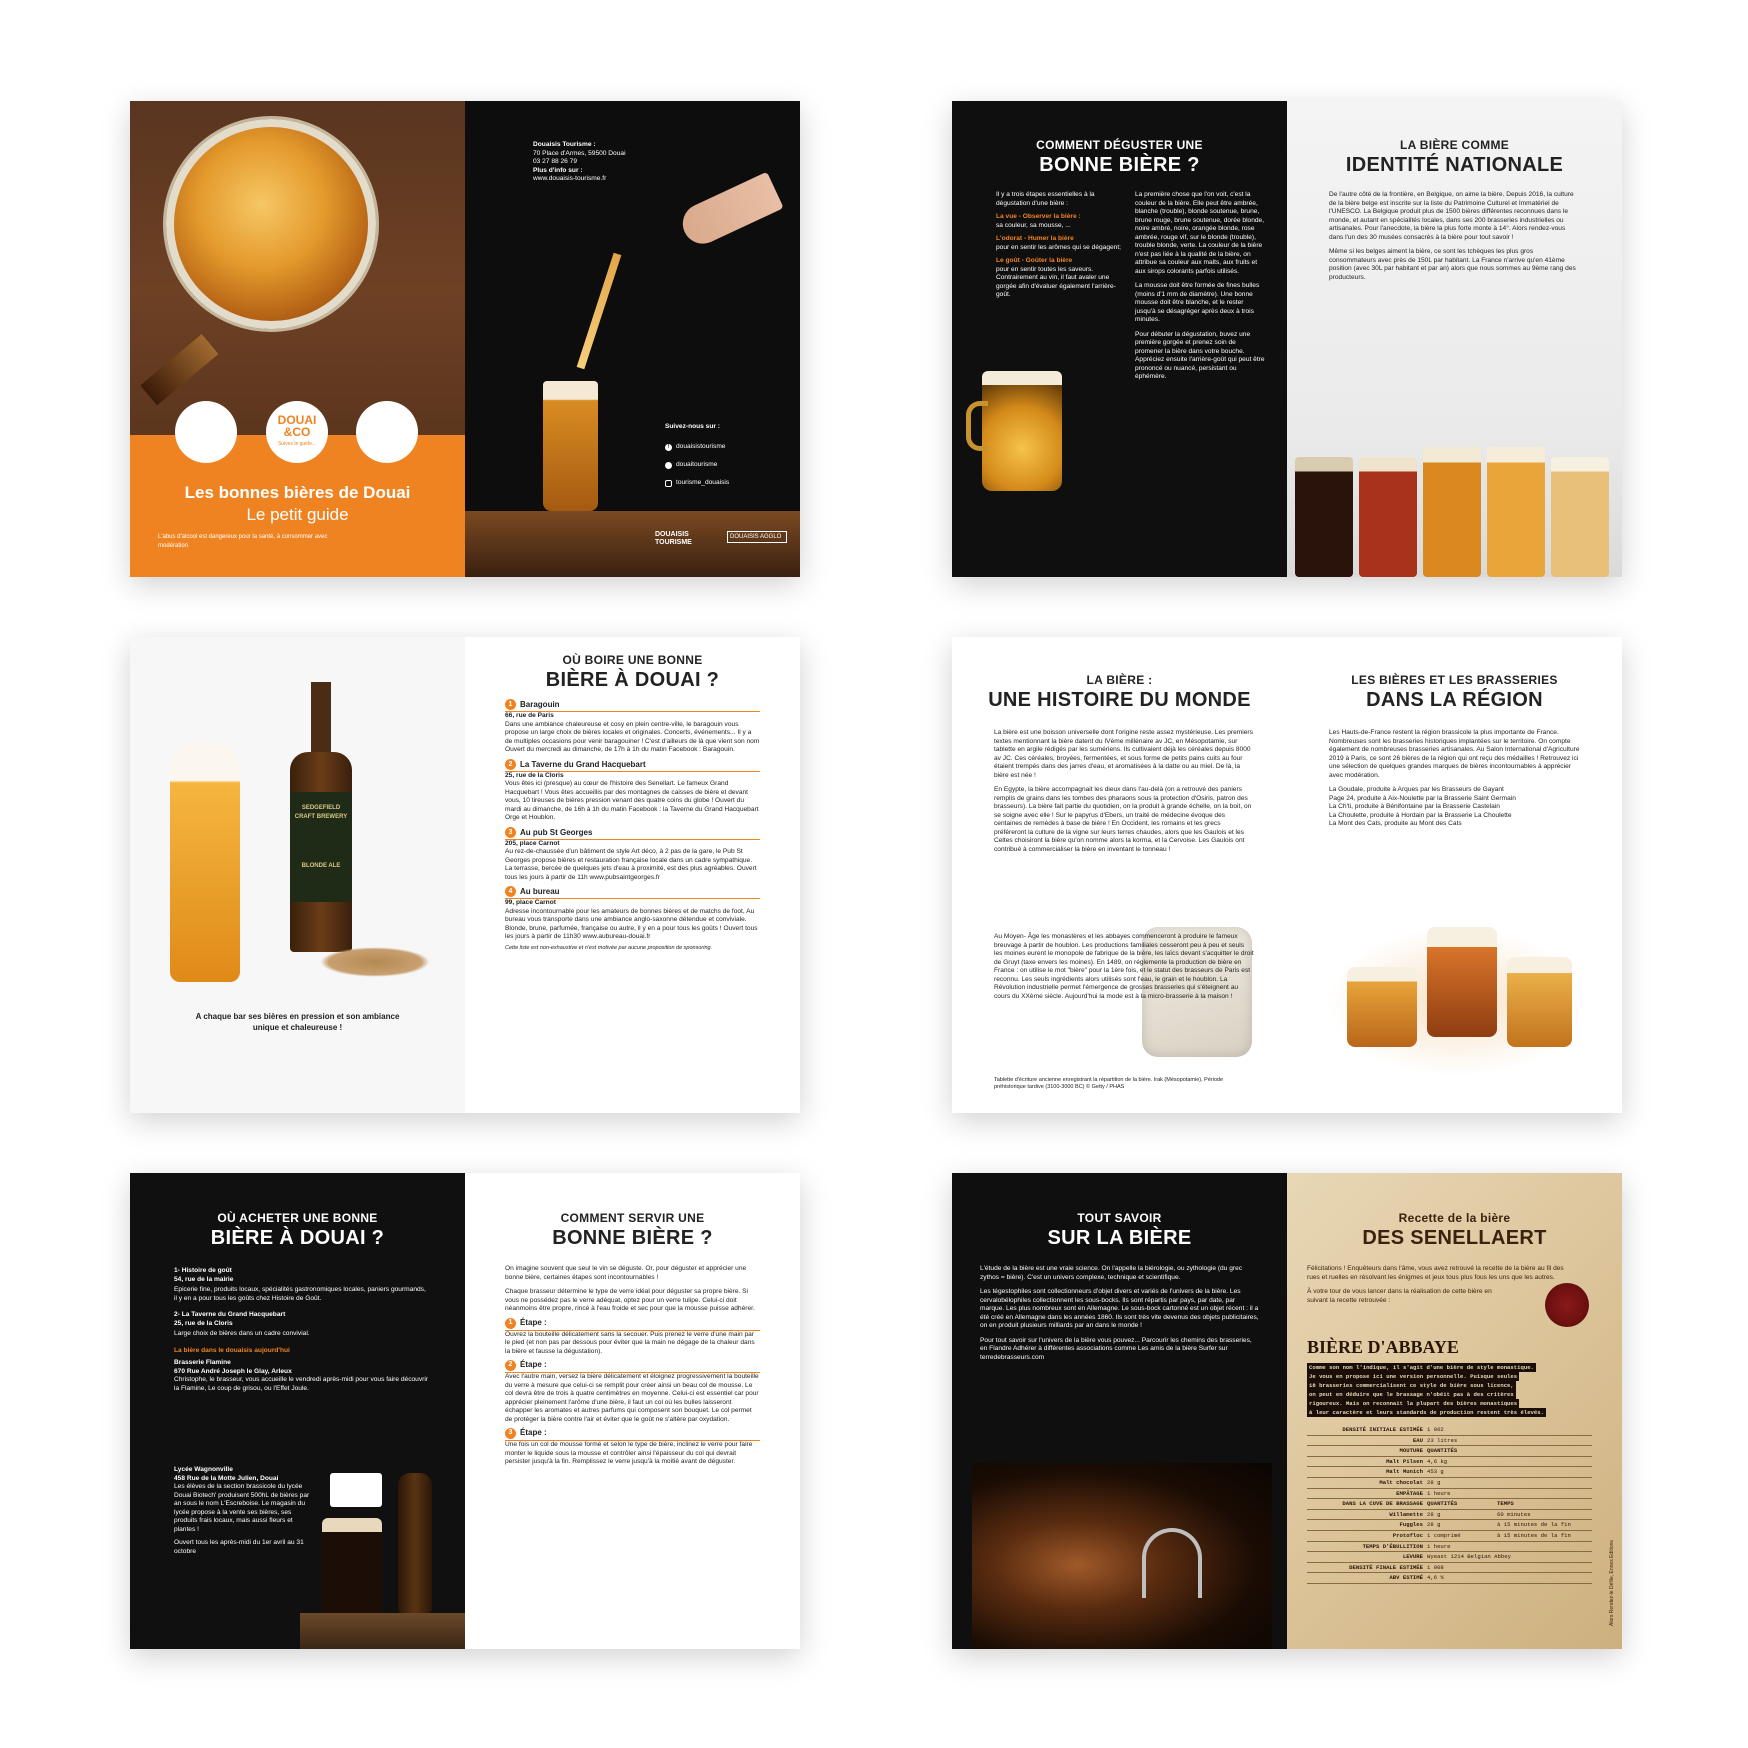 The width and height of the screenshot is (1748, 1748). I want to click on bar-address: 205, place Carnot, so click(532, 843).